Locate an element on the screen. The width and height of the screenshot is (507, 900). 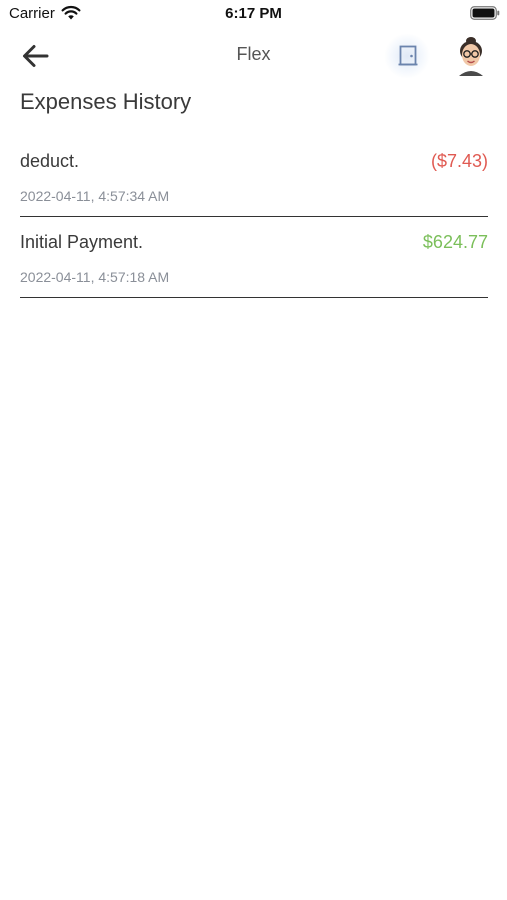
expense-amount: ($7.43) is located at coordinates (459, 161).